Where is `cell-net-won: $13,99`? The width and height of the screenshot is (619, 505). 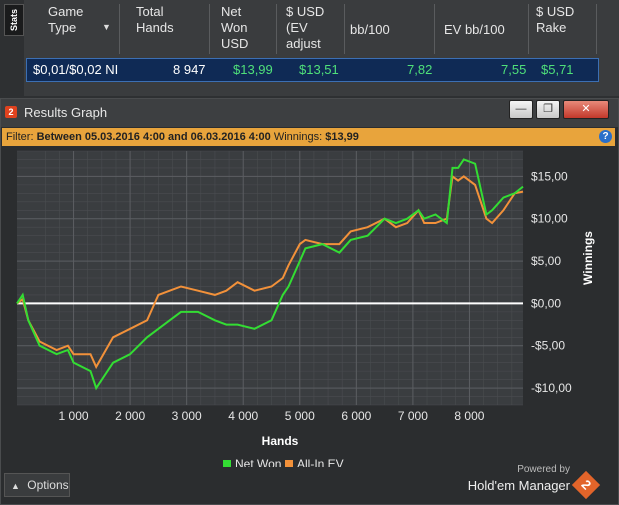
cell-net-won: $13,99 is located at coordinates (253, 69).